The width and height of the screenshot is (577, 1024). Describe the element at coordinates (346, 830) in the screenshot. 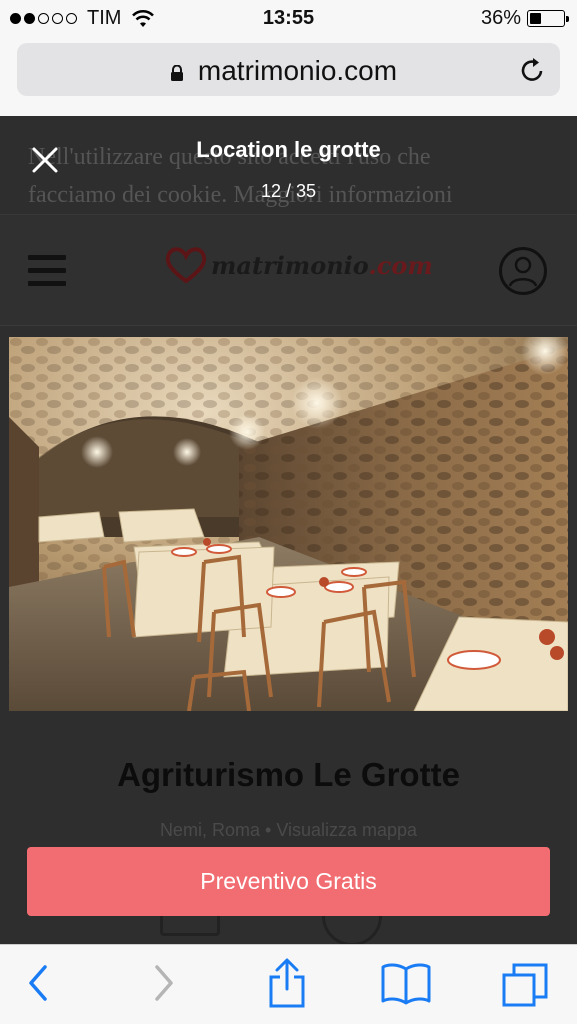

I see `map-link: Visualizza mappa` at that location.